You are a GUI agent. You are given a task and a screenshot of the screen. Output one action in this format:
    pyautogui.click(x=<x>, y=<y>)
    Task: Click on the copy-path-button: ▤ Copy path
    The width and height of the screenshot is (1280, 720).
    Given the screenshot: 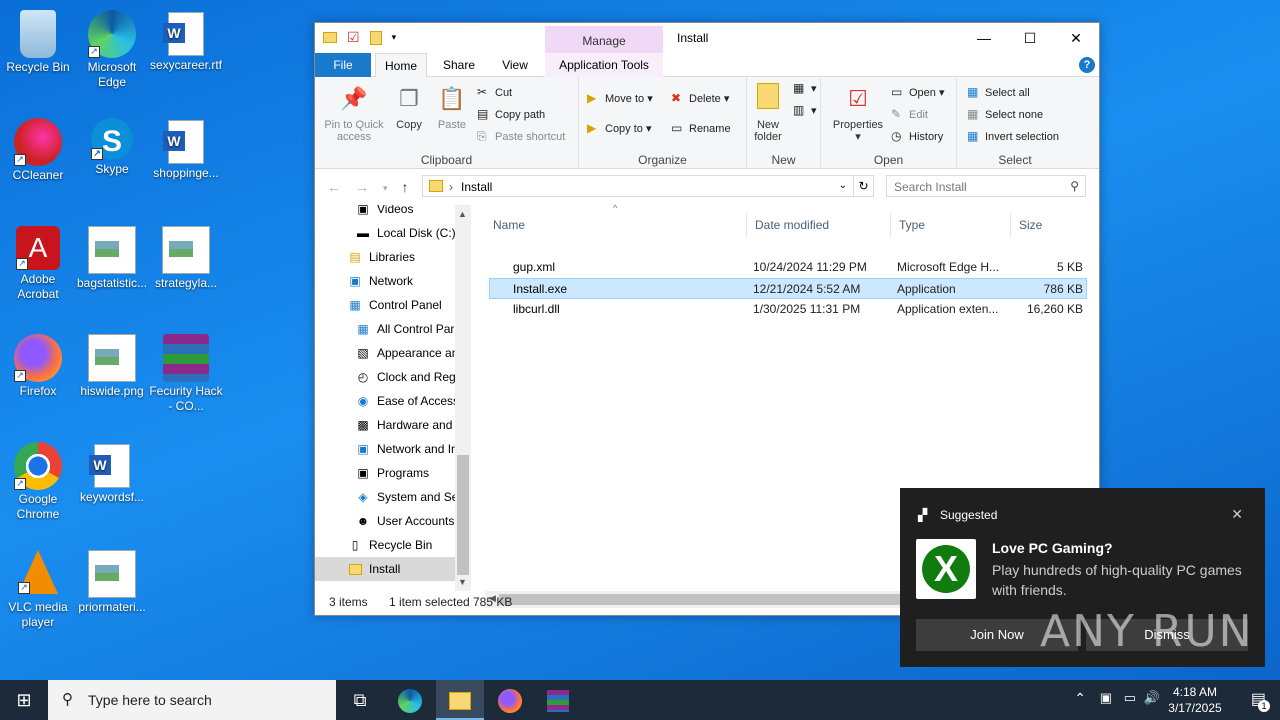 What is the action you would take?
    pyautogui.click(x=511, y=114)
    